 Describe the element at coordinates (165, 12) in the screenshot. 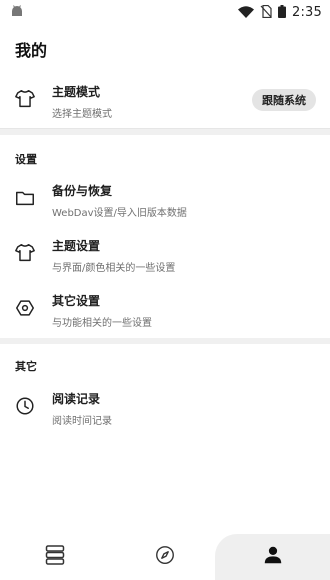

I see `status-bar: 2:35` at that location.